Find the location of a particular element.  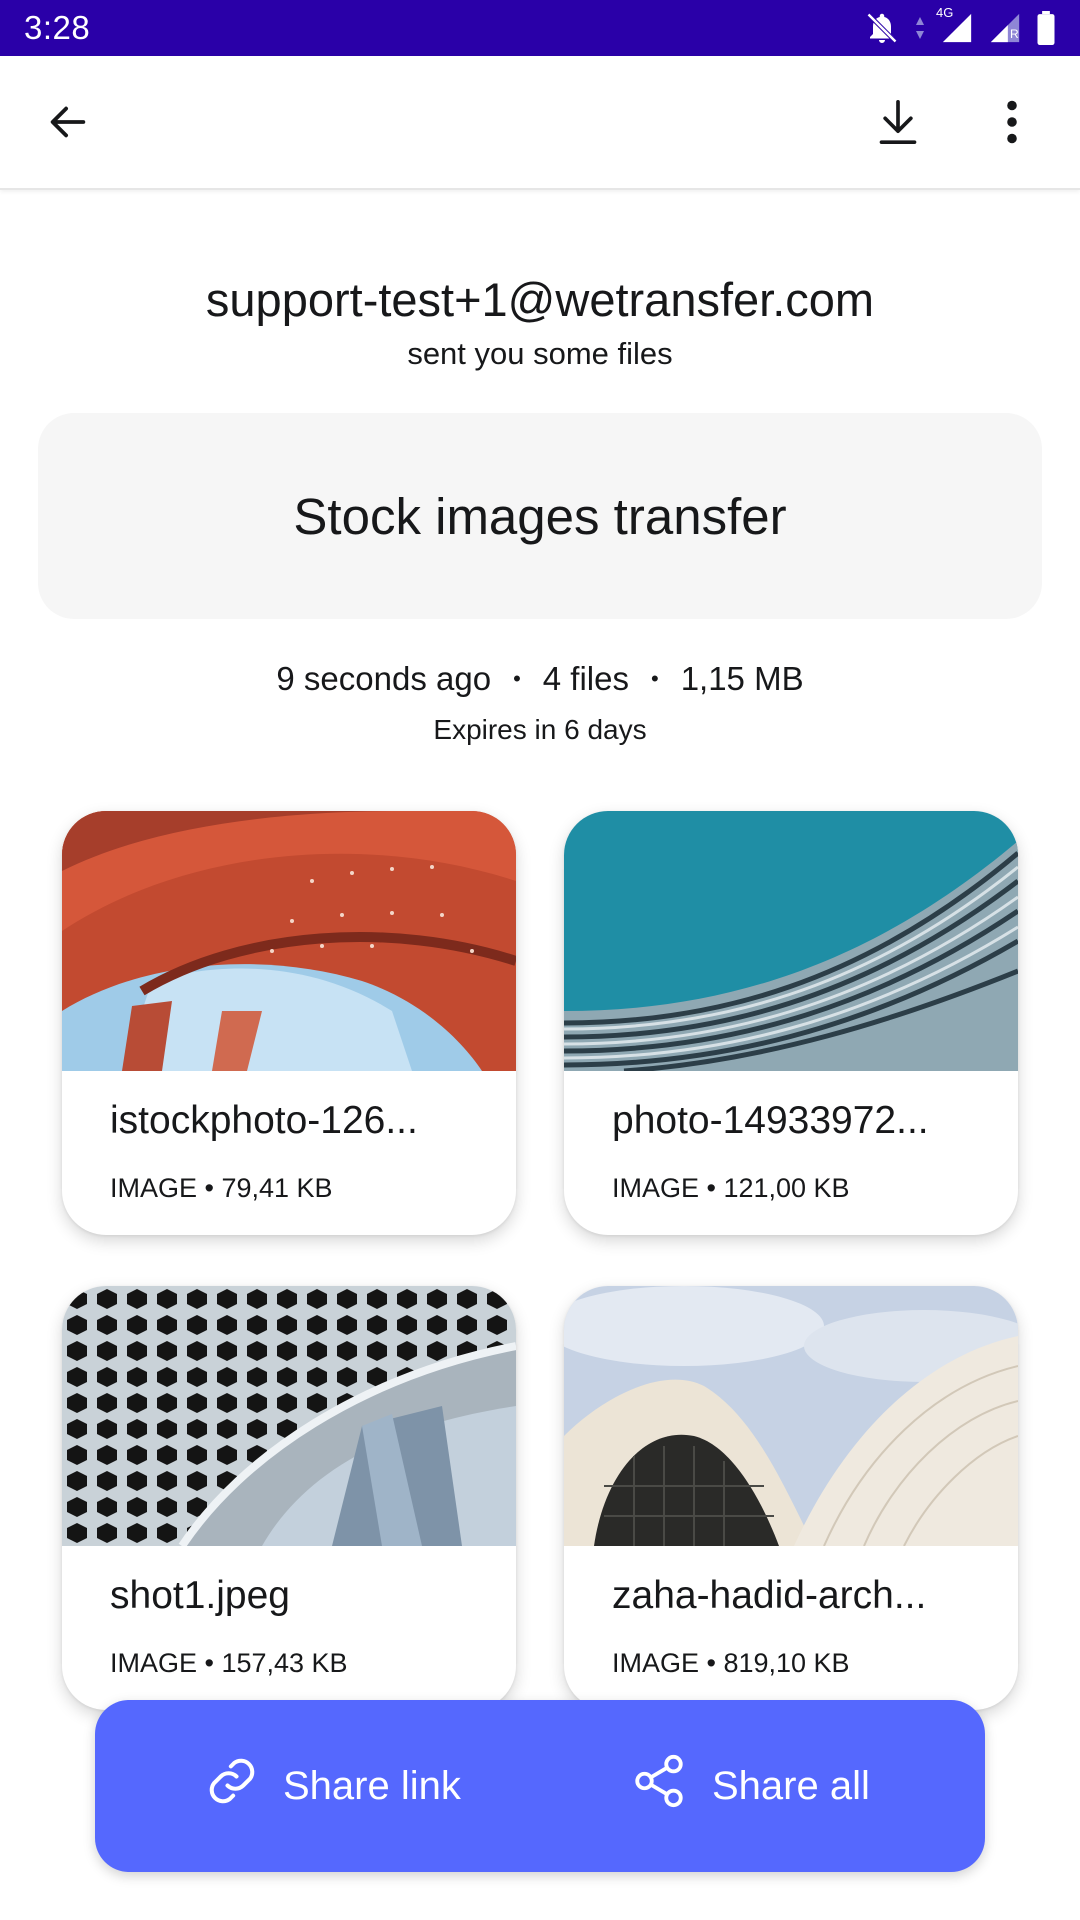

more-vertical-icon is located at coordinates (1012, 124).